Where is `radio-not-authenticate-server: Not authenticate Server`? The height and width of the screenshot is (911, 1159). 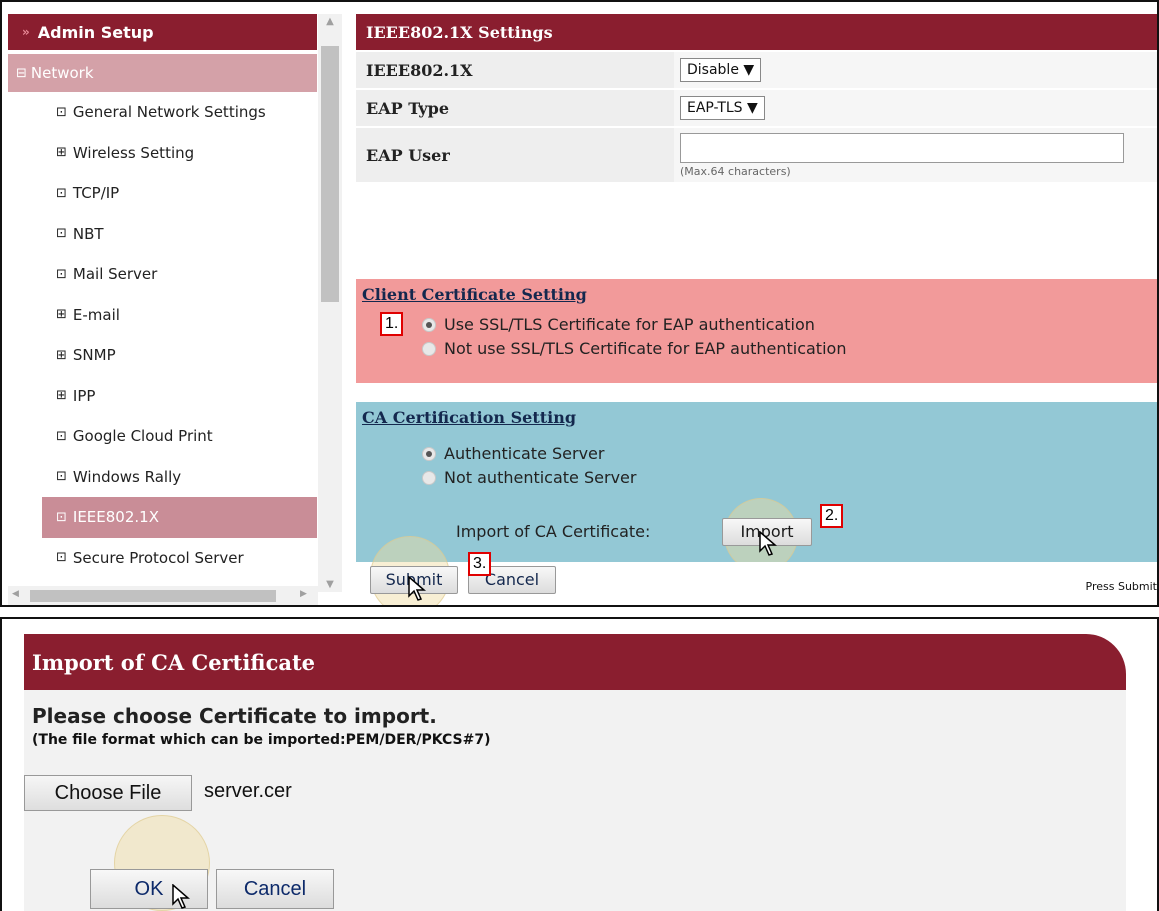 radio-not-authenticate-server: Not authenticate Server is located at coordinates (529, 477).